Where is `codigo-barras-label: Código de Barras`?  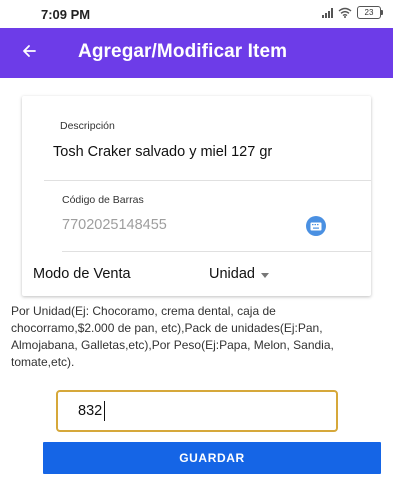
codigo-barras-label: Código de Barras is located at coordinates (103, 200).